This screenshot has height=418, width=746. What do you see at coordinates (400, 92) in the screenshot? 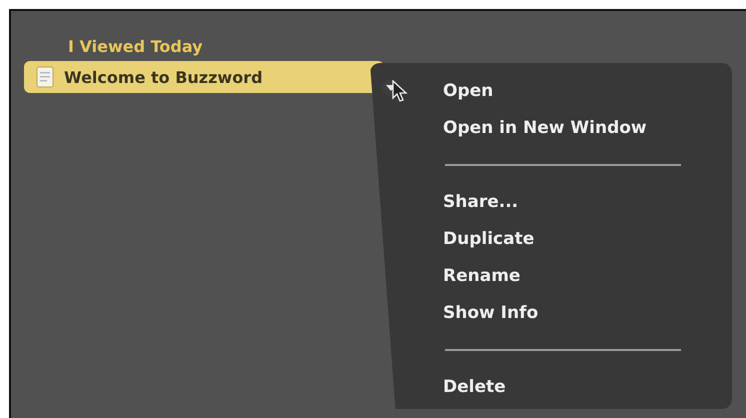
I see `cursor-icon` at bounding box center [400, 92].